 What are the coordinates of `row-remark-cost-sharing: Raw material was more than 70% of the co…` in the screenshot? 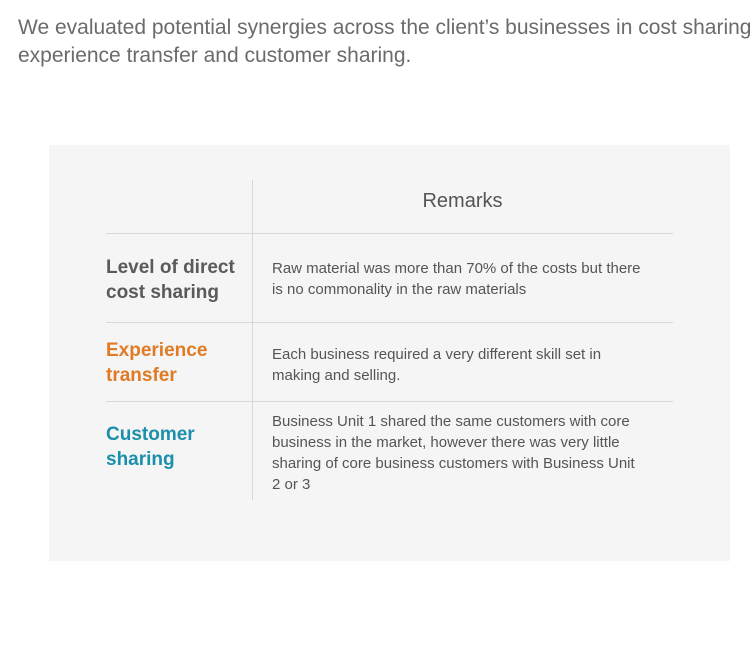 It's located at (456, 279).